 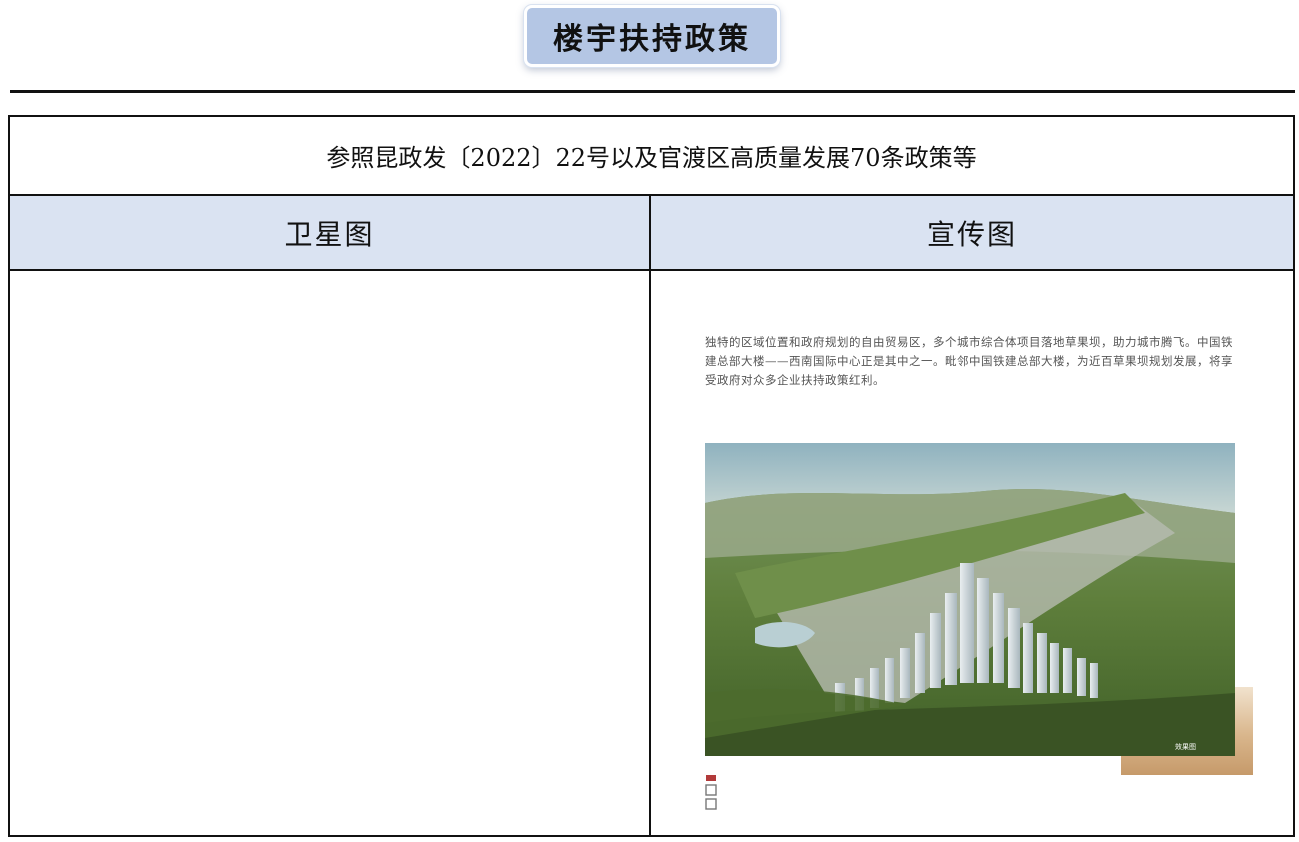 I want to click on source-row: 参照昆政发〔2022〕22号以及官渡区高质量发展70条政策等, so click(x=651, y=155).